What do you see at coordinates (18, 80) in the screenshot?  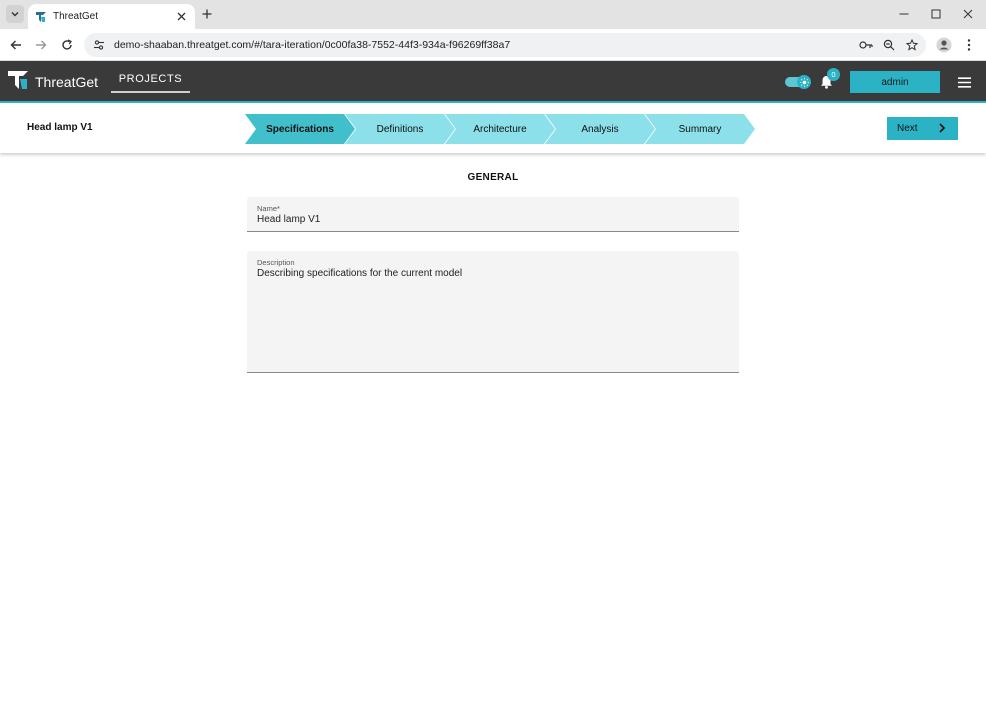 I see `threatget-logo-icon` at bounding box center [18, 80].